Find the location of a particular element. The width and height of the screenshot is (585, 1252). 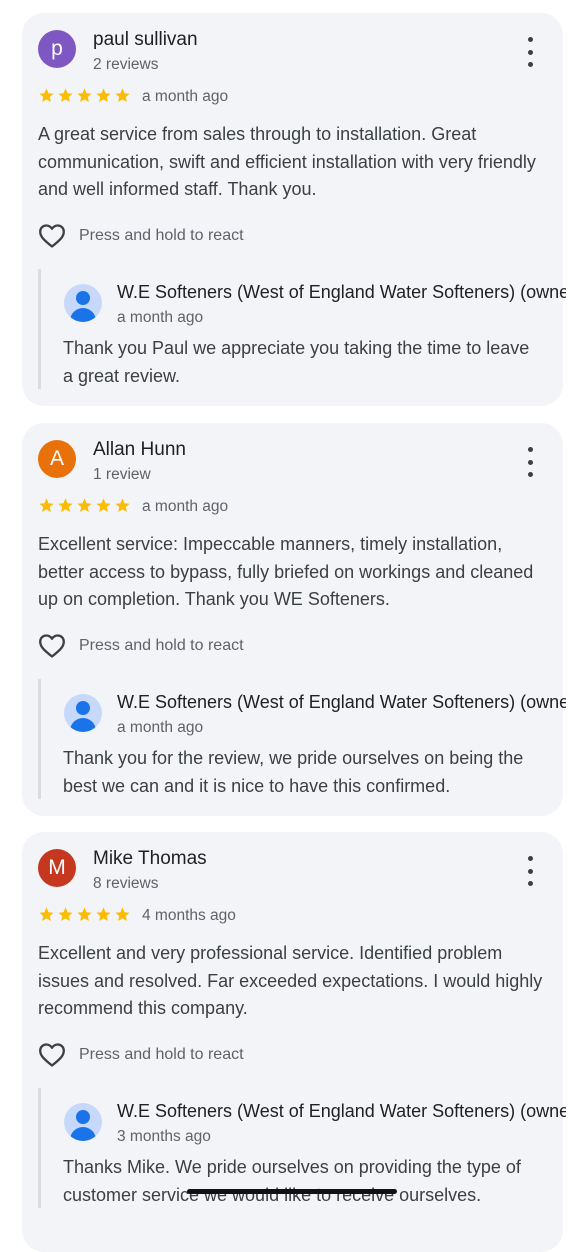

reply-time: 3 months ago is located at coordinates (164, 1136).